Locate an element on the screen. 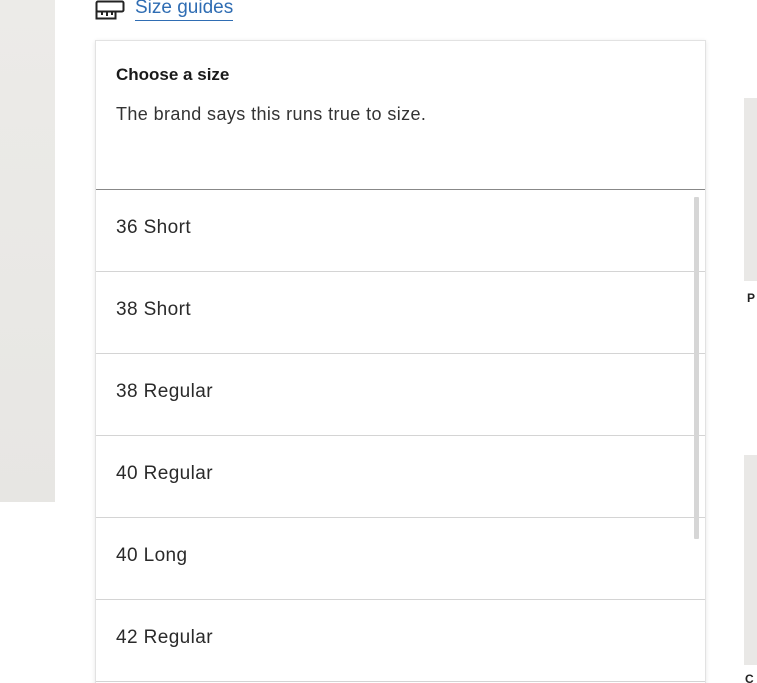 This screenshot has height=683, width=757. size-option-label: 40 Regular is located at coordinates (164, 473).